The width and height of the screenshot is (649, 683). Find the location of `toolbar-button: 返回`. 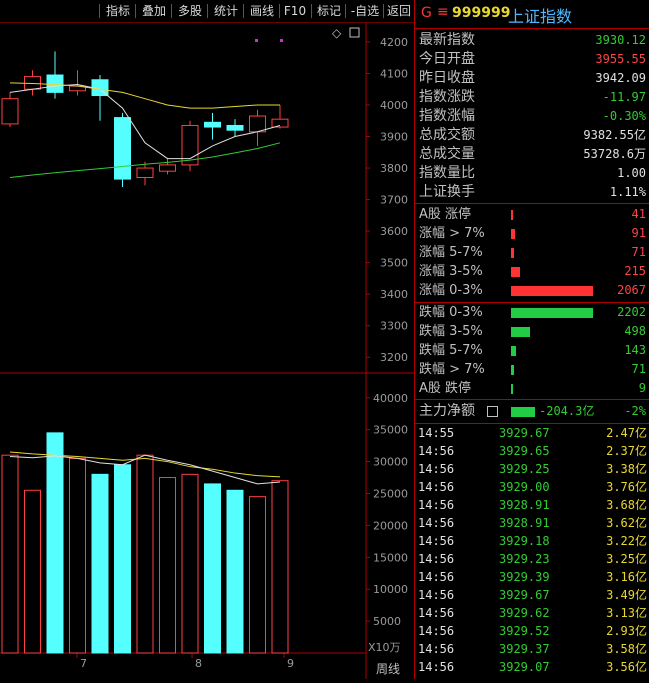

toolbar-button: 返回 is located at coordinates (399, 11).